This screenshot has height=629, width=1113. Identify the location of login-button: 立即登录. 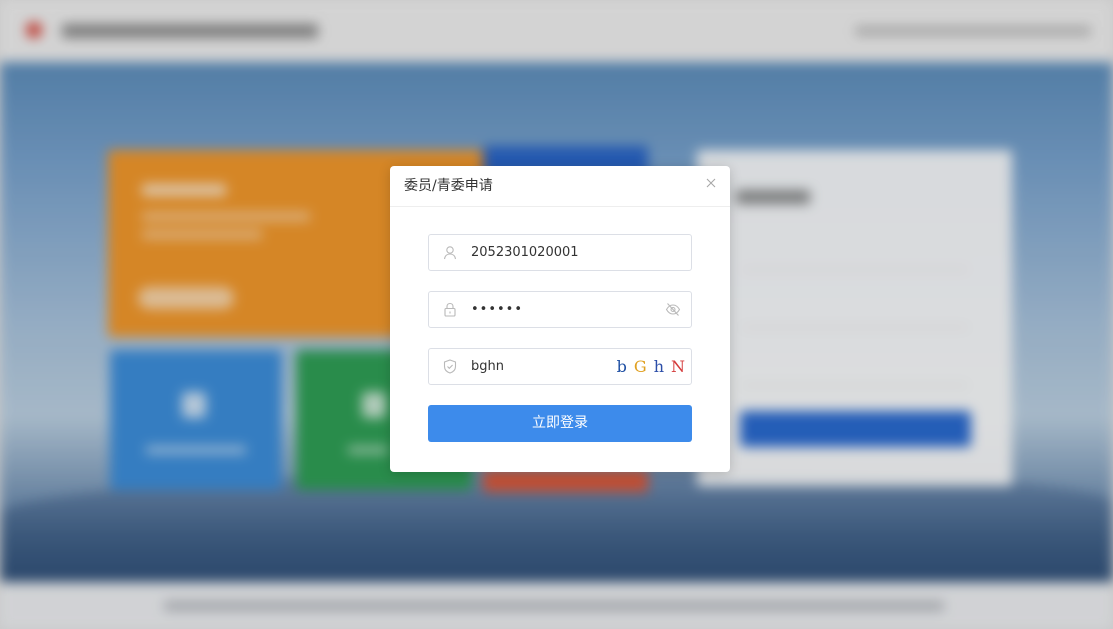
(560, 423).